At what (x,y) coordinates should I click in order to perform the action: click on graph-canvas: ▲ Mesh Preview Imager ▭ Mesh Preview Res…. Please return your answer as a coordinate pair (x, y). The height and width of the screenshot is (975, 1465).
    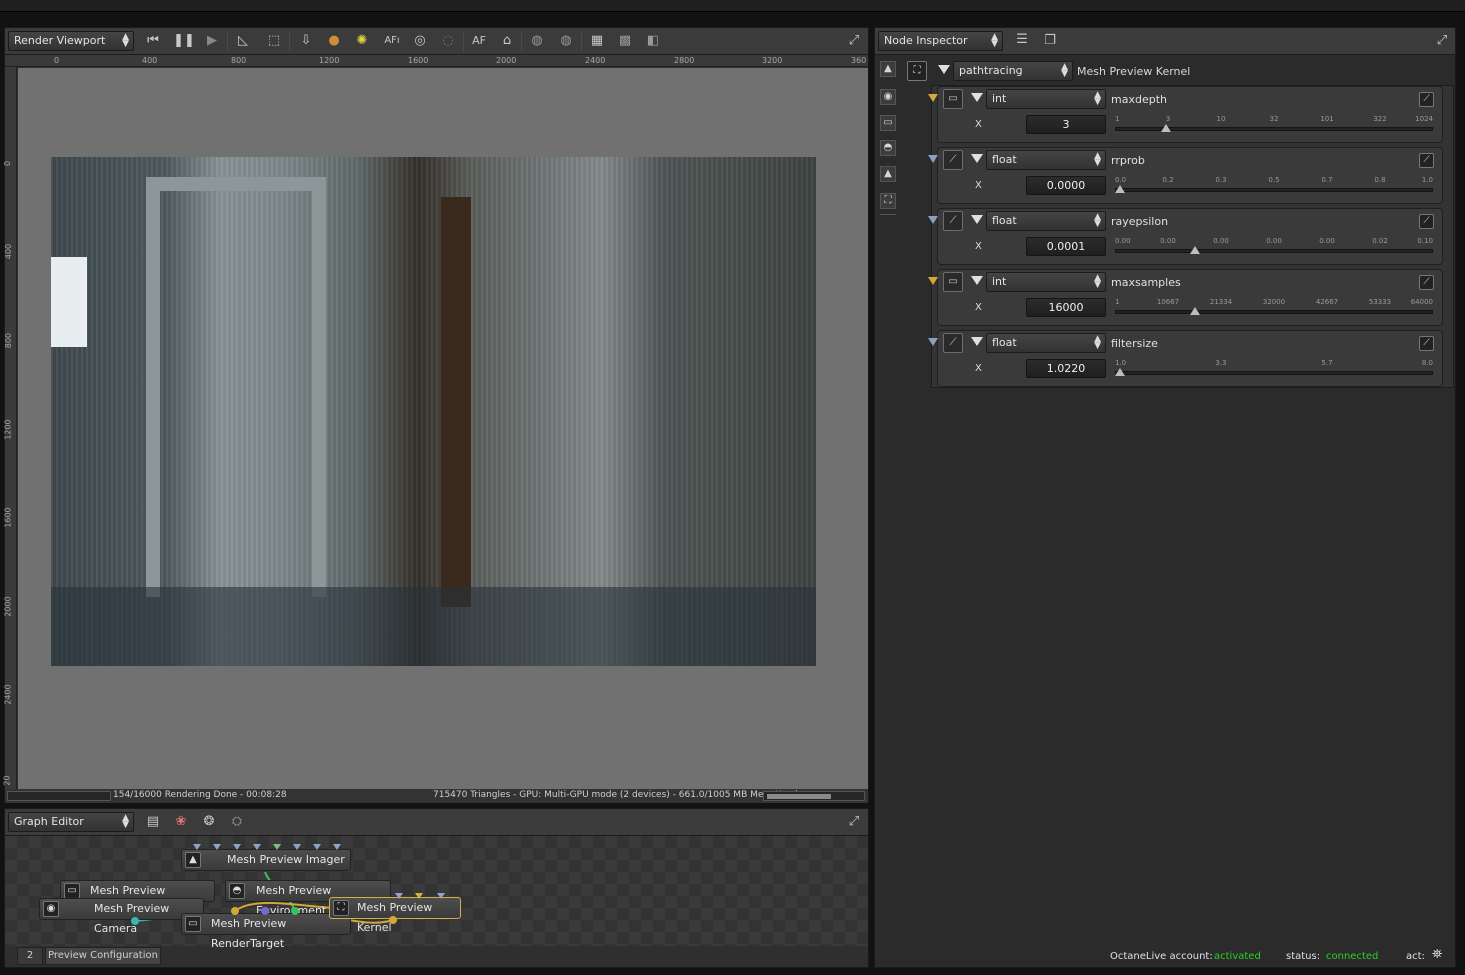
    Looking at the image, I should click on (436, 893).